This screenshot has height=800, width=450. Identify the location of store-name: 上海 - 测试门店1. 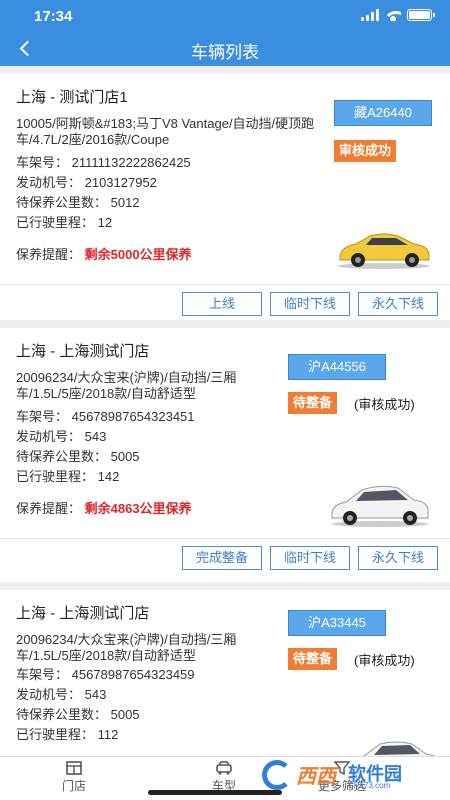
(72, 97).